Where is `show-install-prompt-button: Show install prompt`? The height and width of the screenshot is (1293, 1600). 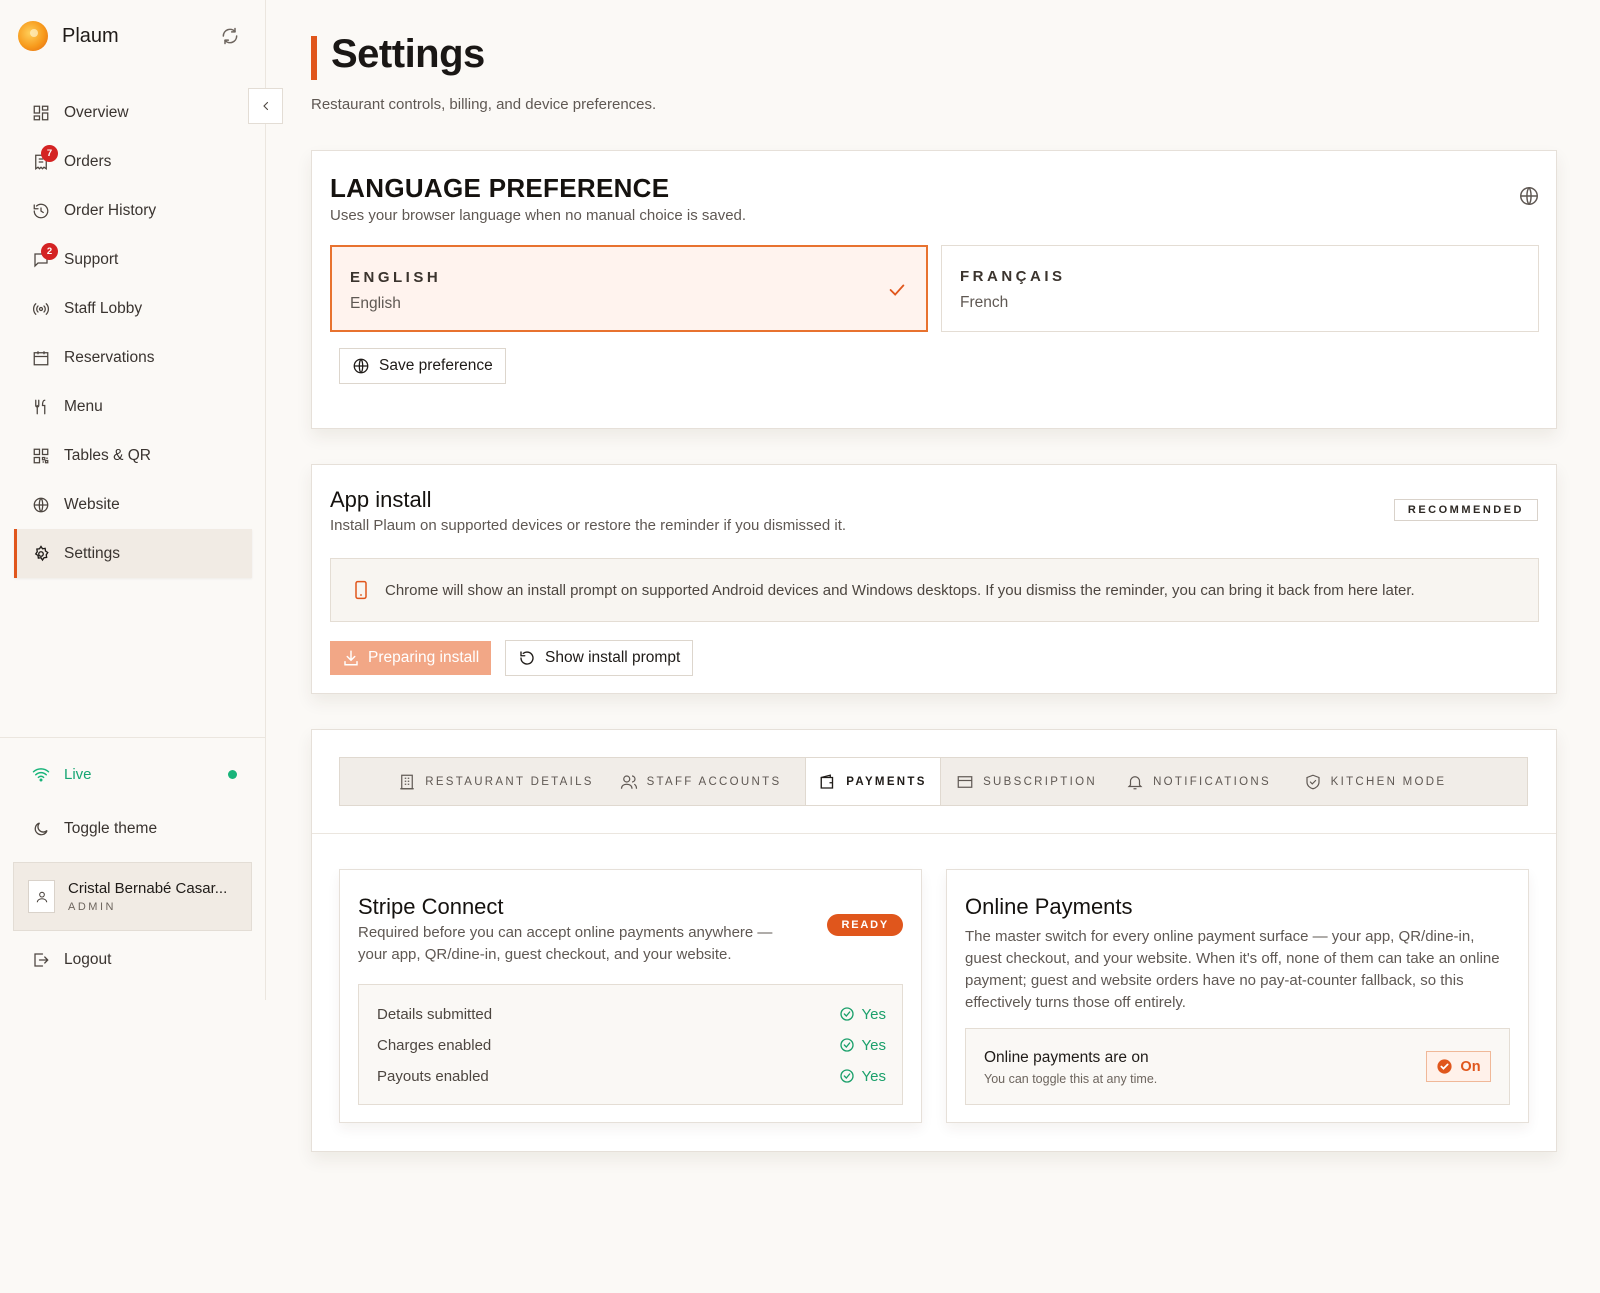
show-install-prompt-button: Show install prompt is located at coordinates (599, 658).